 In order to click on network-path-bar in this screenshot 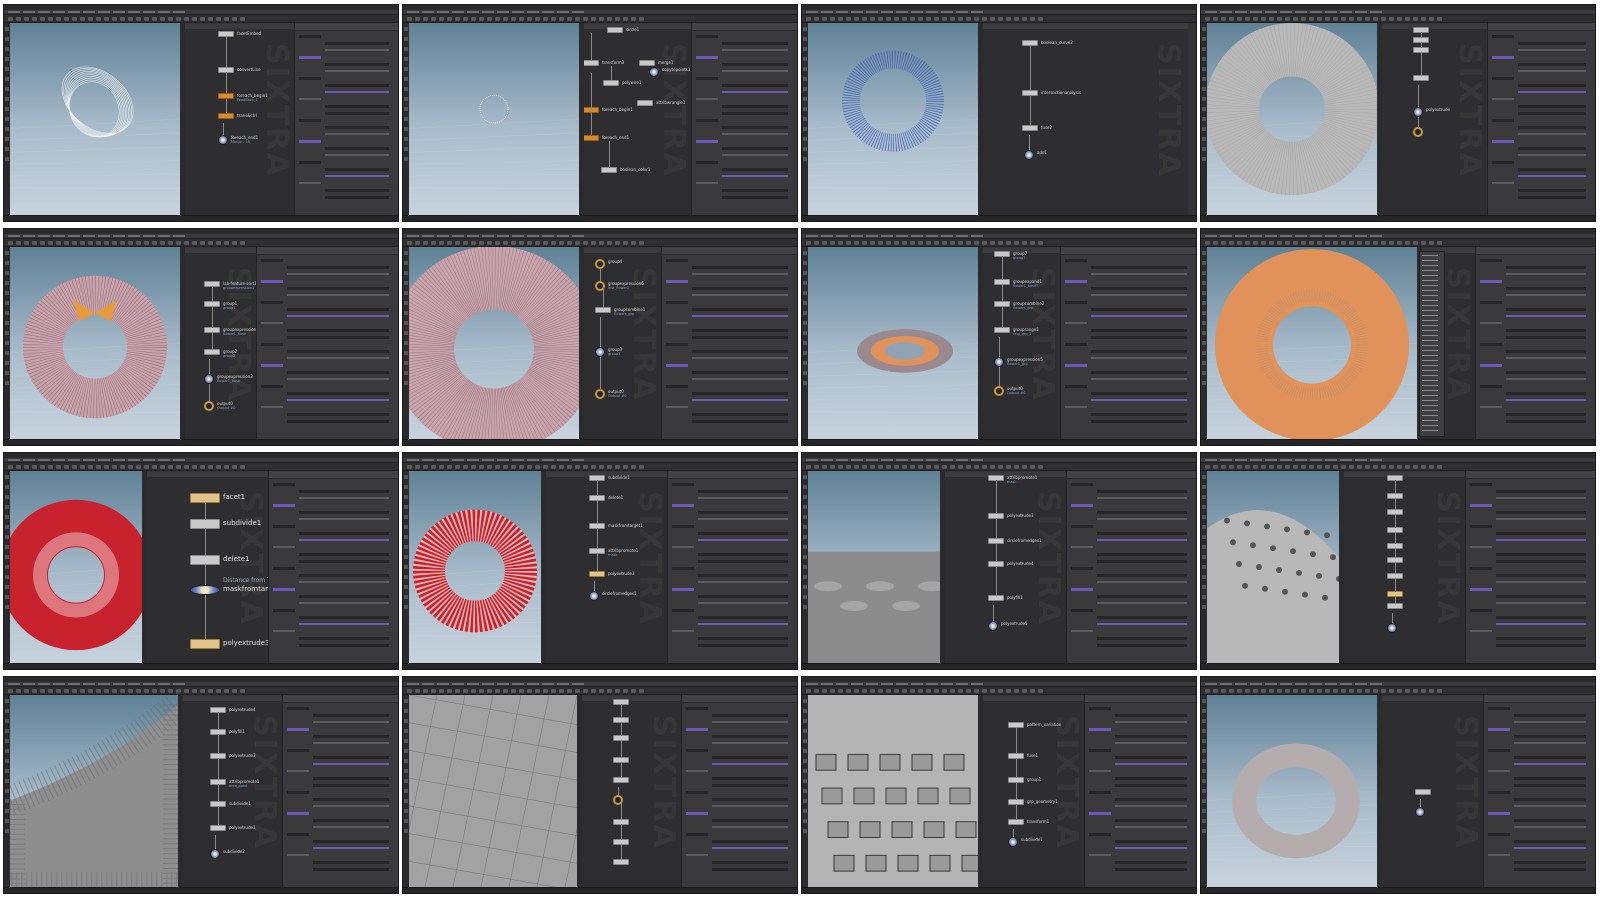, I will do `click(623, 250)`.